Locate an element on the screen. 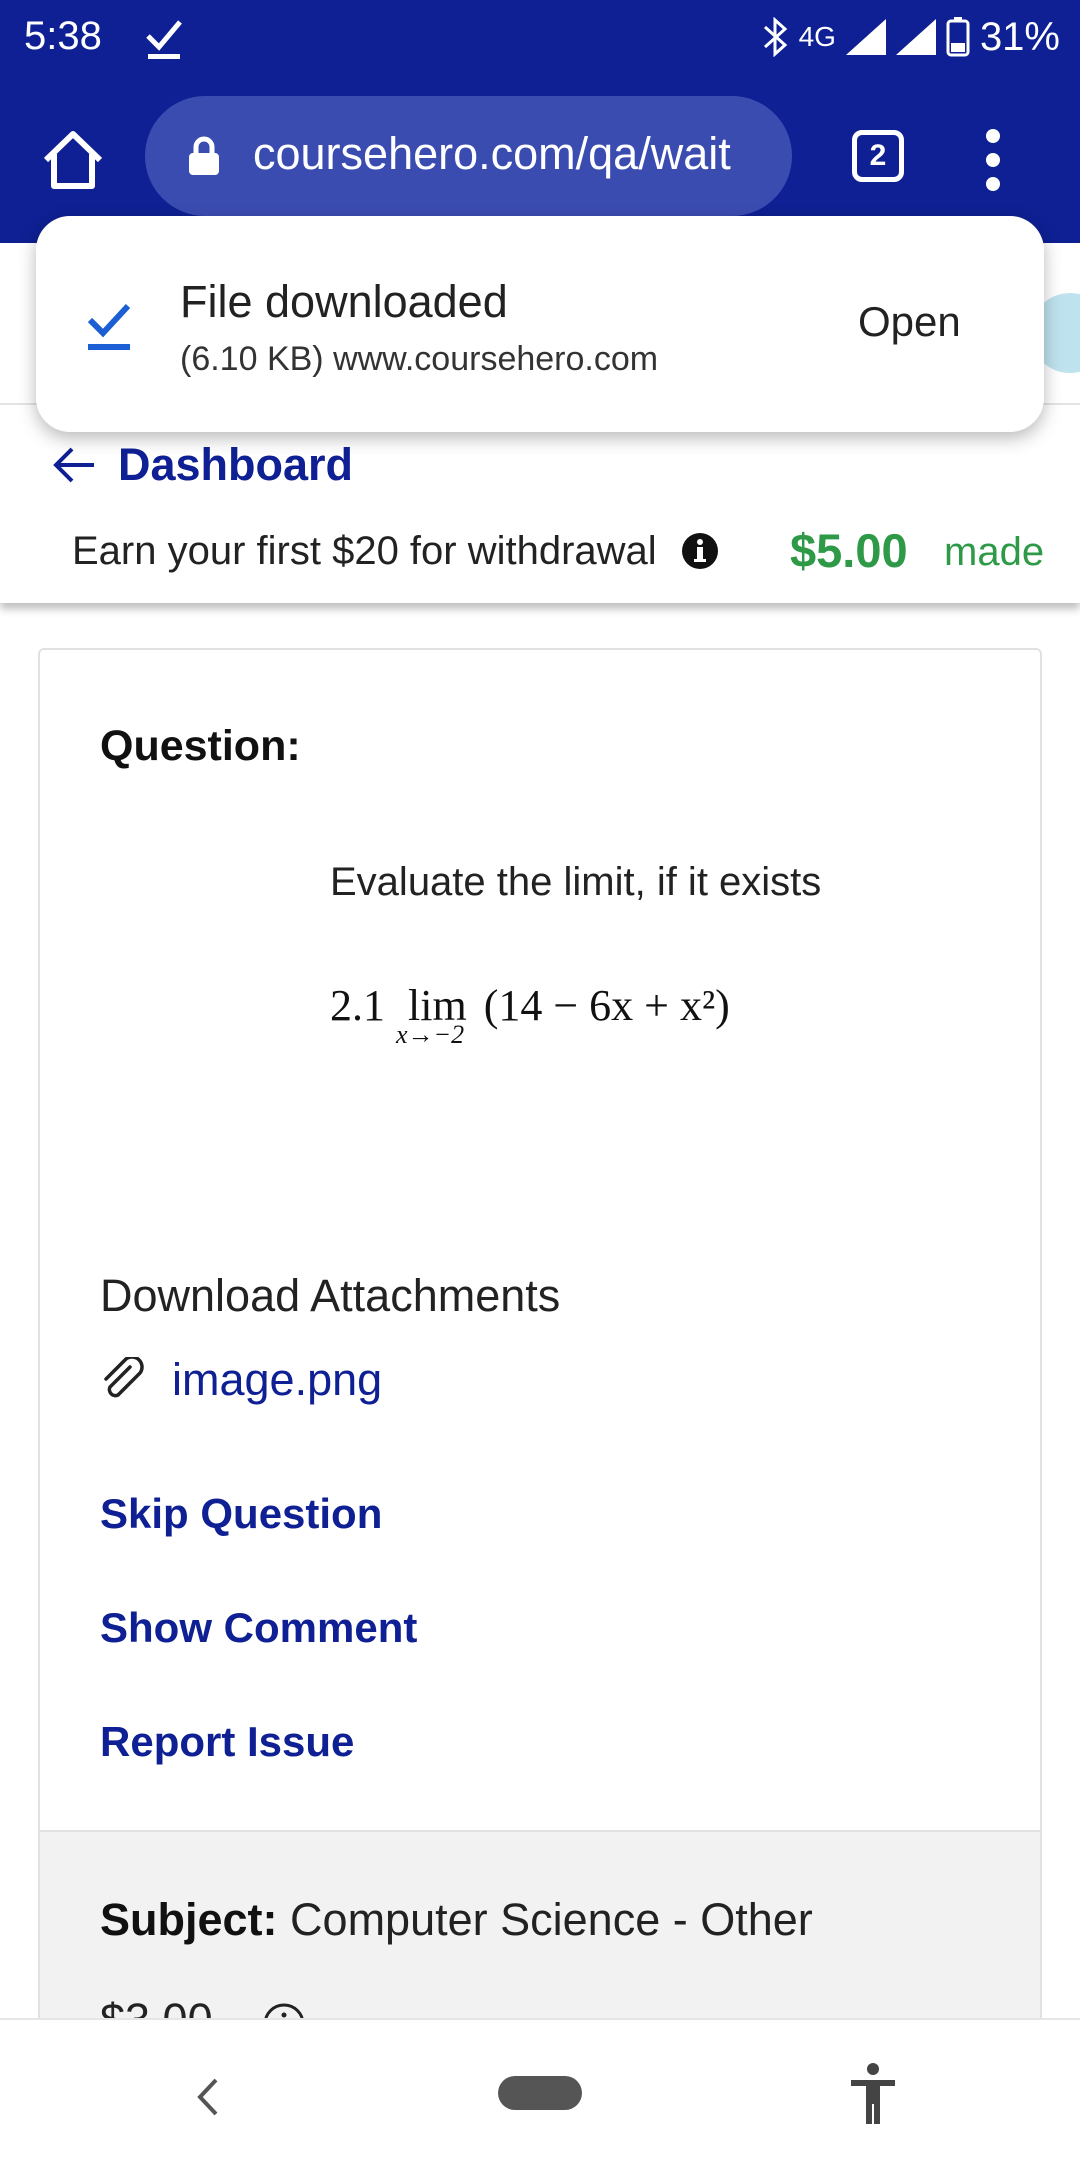 The image size is (1080, 2160). dashboard-label: Dashboard is located at coordinates (236, 464).